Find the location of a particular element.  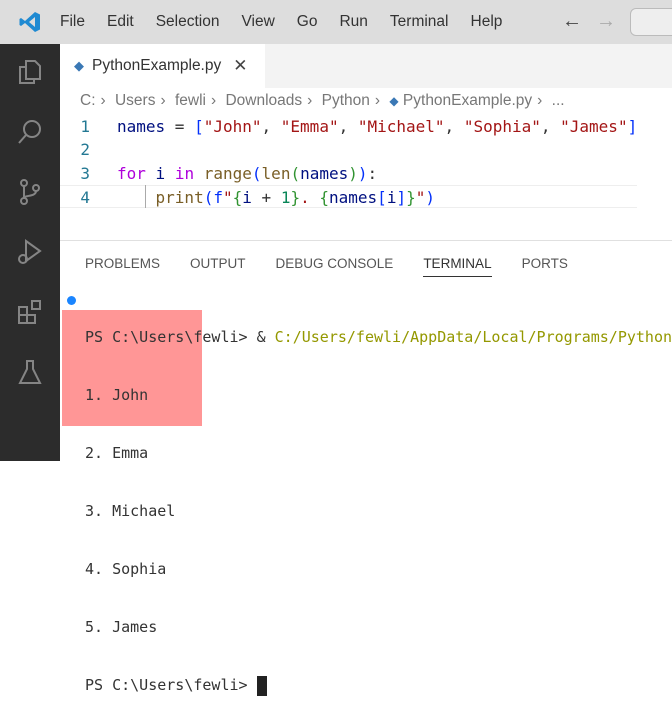

terminal-cursor is located at coordinates (261, 685).